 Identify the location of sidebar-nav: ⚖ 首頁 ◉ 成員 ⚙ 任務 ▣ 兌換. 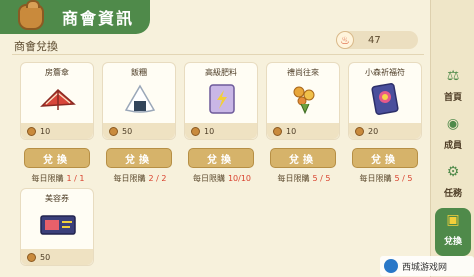
(452, 138).